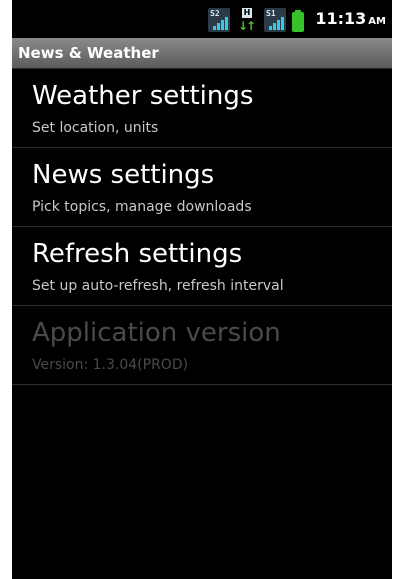  What do you see at coordinates (143, 96) in the screenshot?
I see `setting-title: Weather settings` at bounding box center [143, 96].